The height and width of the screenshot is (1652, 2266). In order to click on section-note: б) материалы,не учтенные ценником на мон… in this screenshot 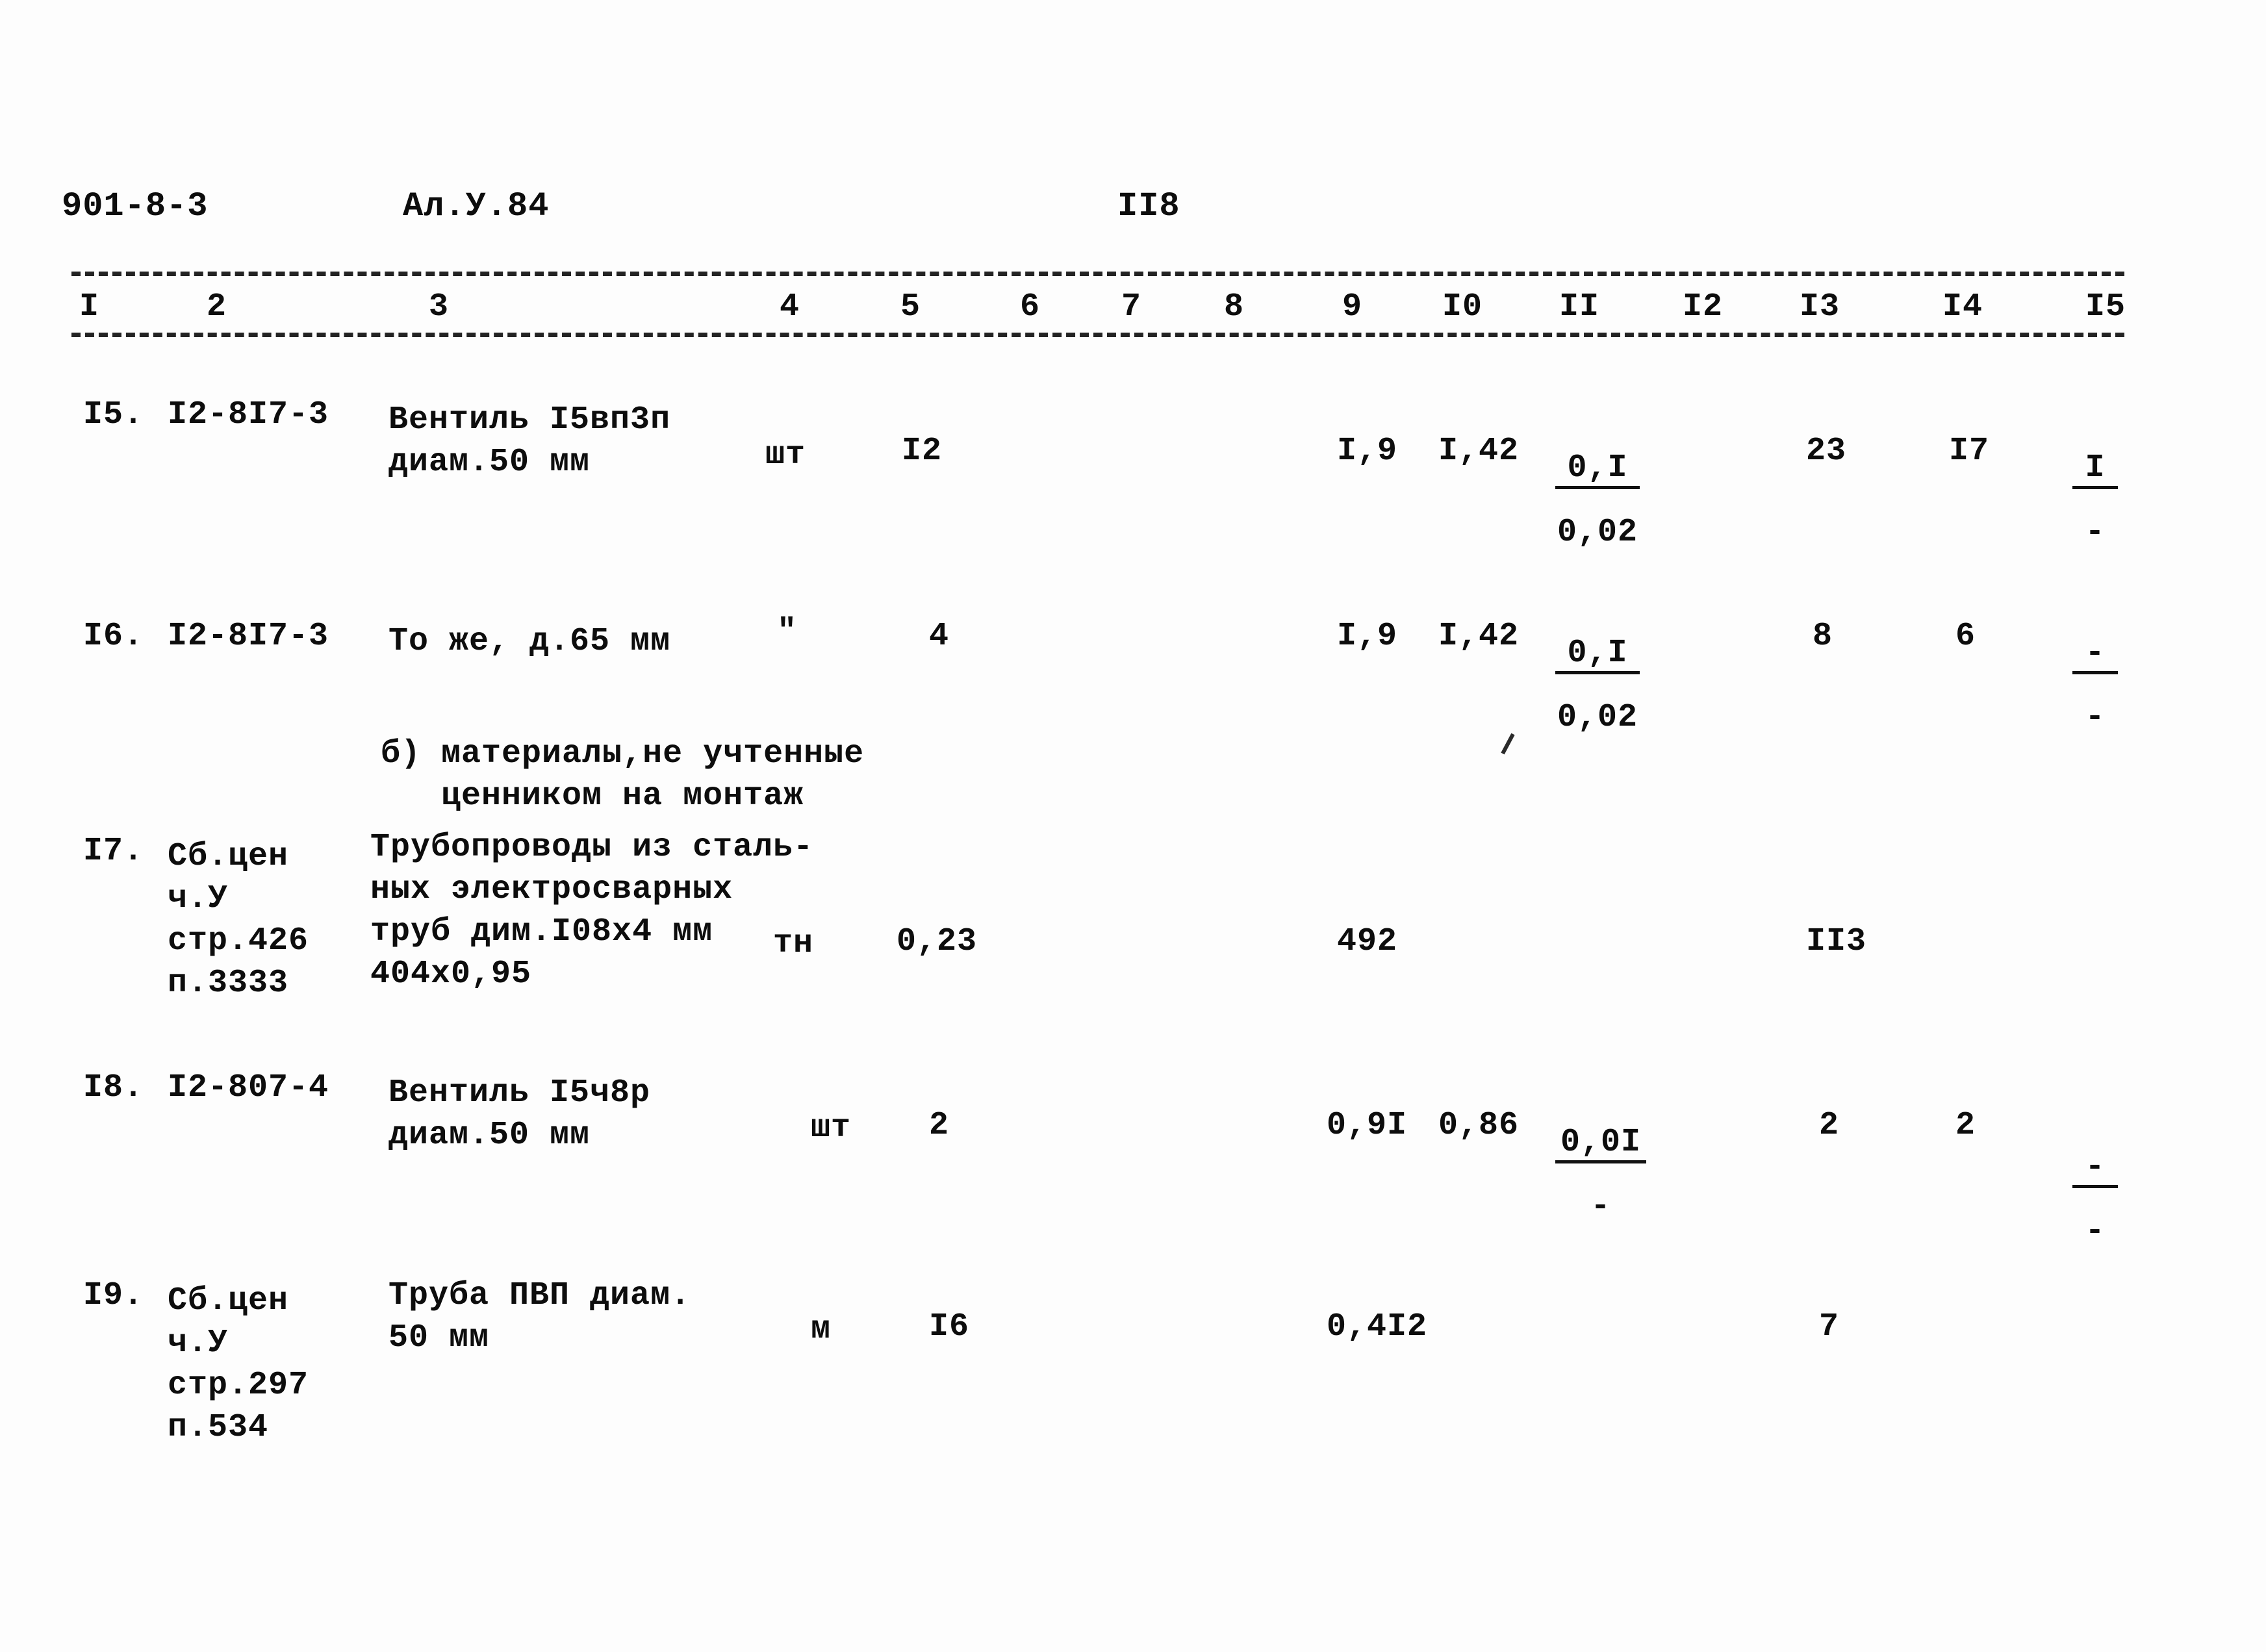, I will do `click(623, 775)`.